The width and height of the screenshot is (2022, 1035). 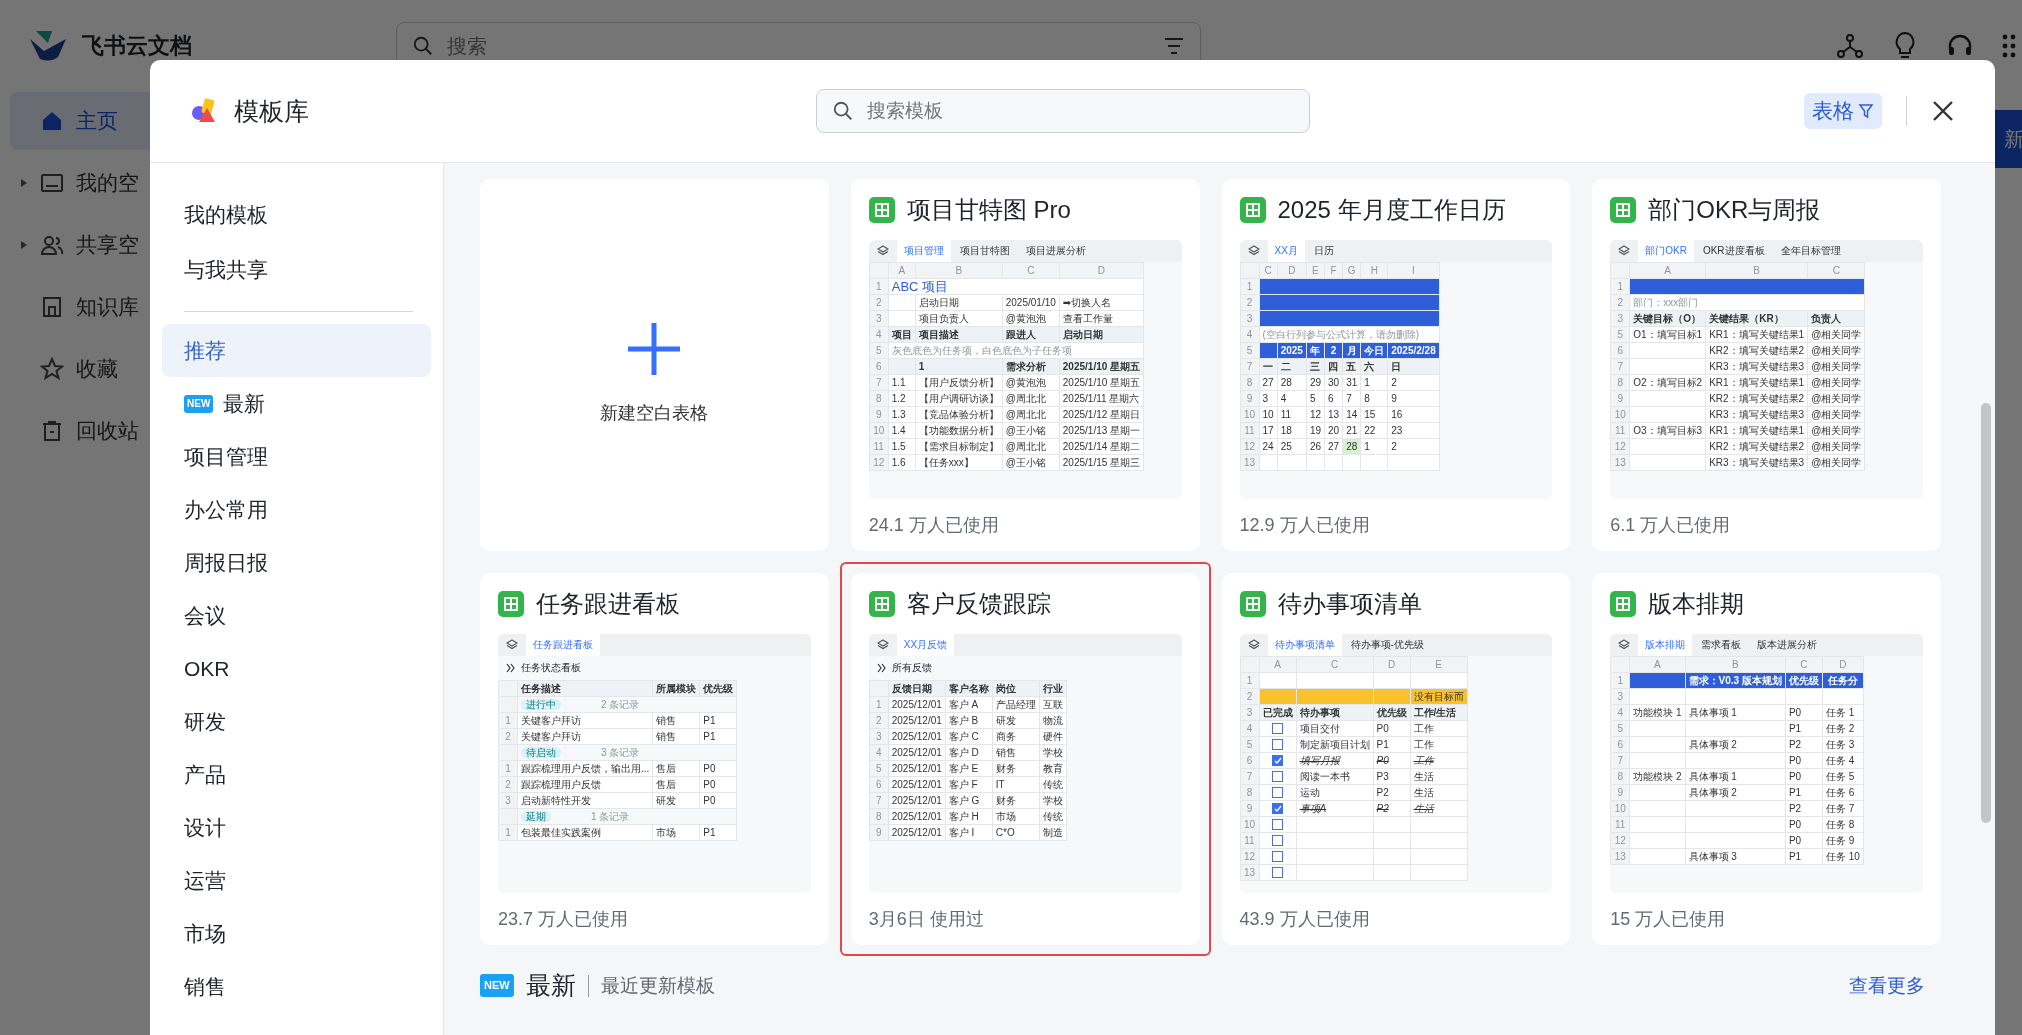 What do you see at coordinates (1620, 824) in the screenshot?
I see `row-number: 11` at bounding box center [1620, 824].